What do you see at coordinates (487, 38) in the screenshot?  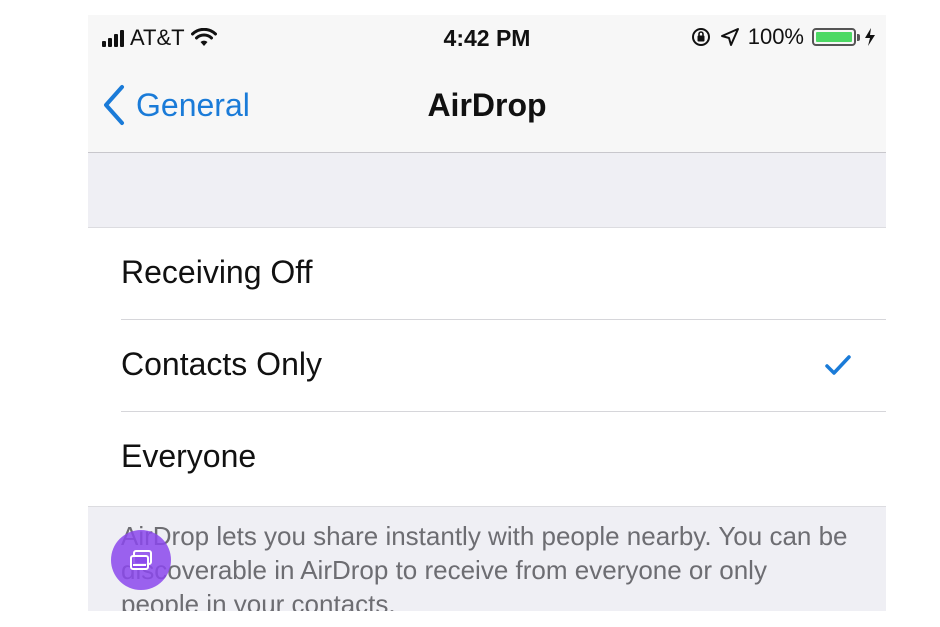 I see `status-bar: AT&T 4:42 PM 100%` at bounding box center [487, 38].